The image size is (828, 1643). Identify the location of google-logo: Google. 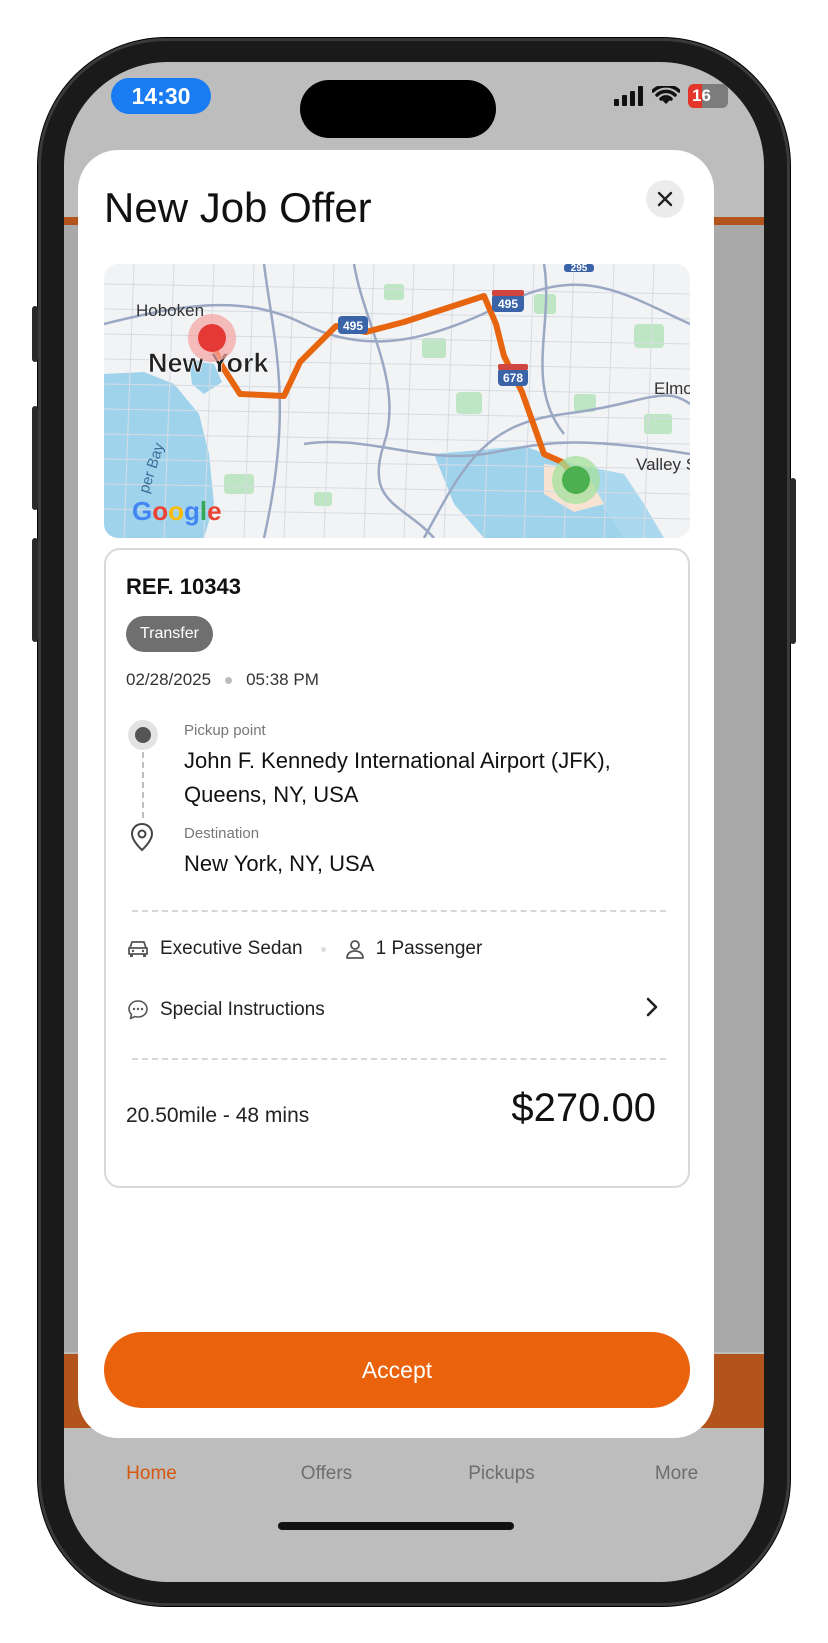
(177, 511).